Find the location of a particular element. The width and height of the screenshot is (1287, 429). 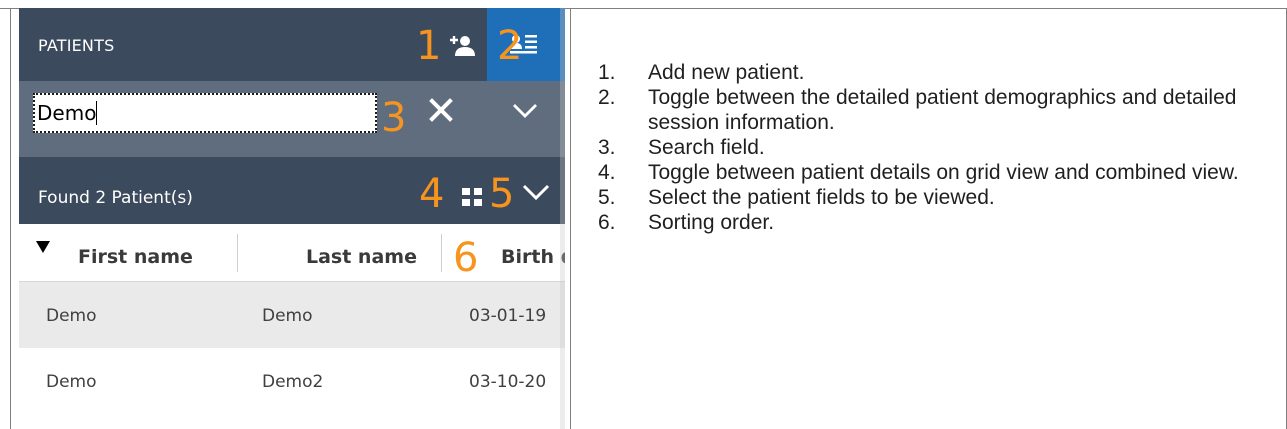

clear-search-button is located at coordinates (441, 110).